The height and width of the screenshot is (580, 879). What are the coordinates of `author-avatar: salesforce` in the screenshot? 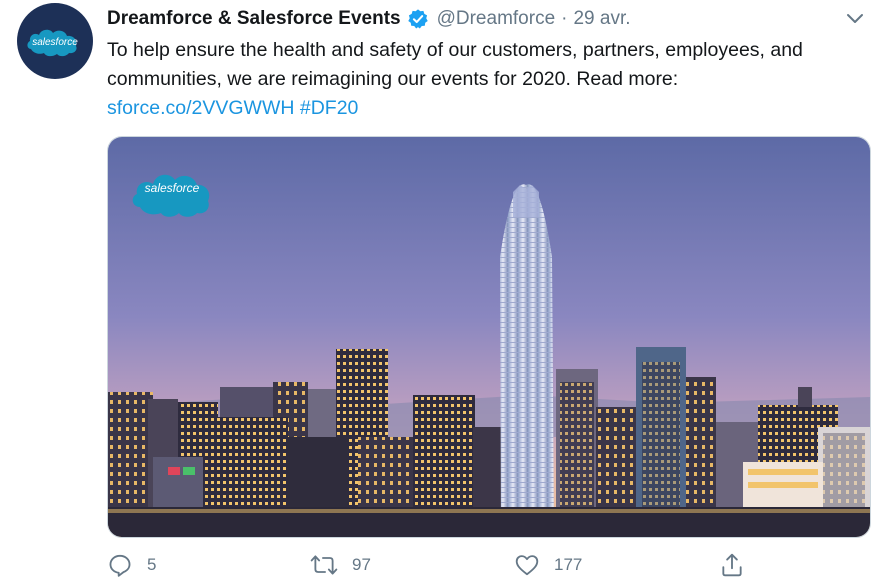 It's located at (55, 41).